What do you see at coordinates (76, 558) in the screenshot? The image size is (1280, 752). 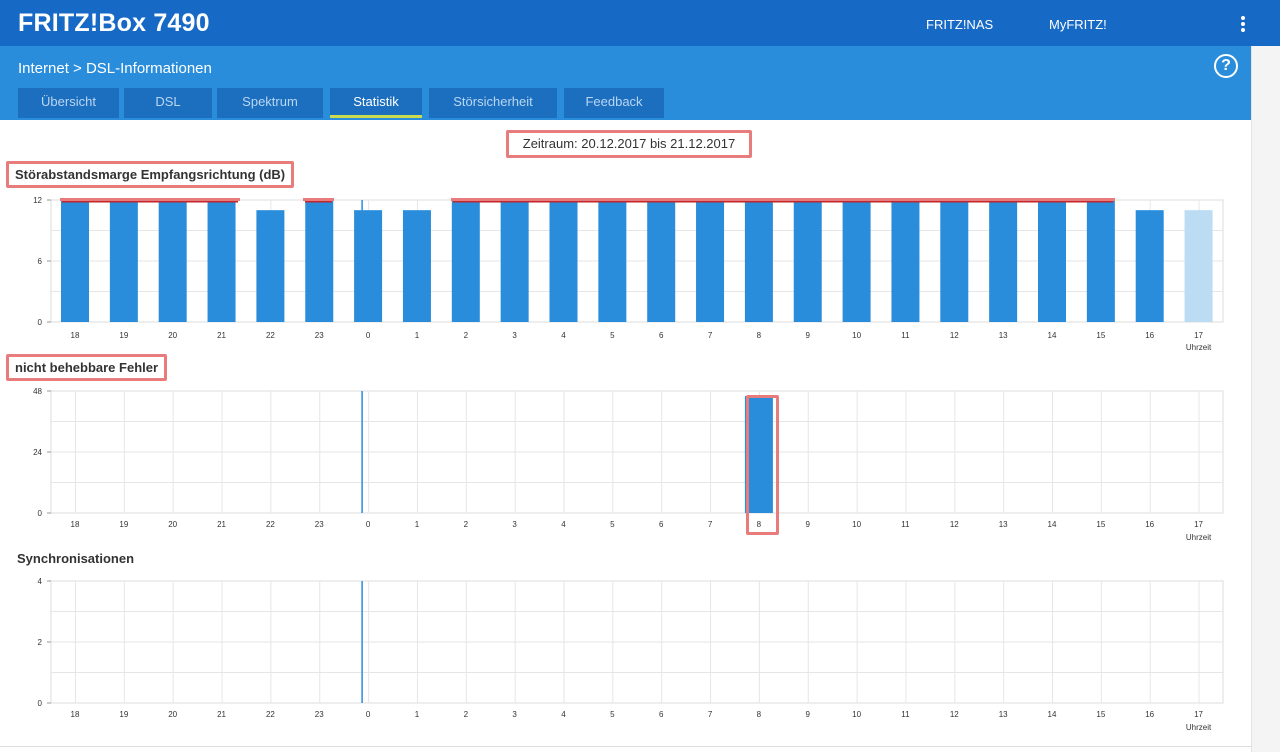 I see `chart-title-sync: Synchronisationen` at bounding box center [76, 558].